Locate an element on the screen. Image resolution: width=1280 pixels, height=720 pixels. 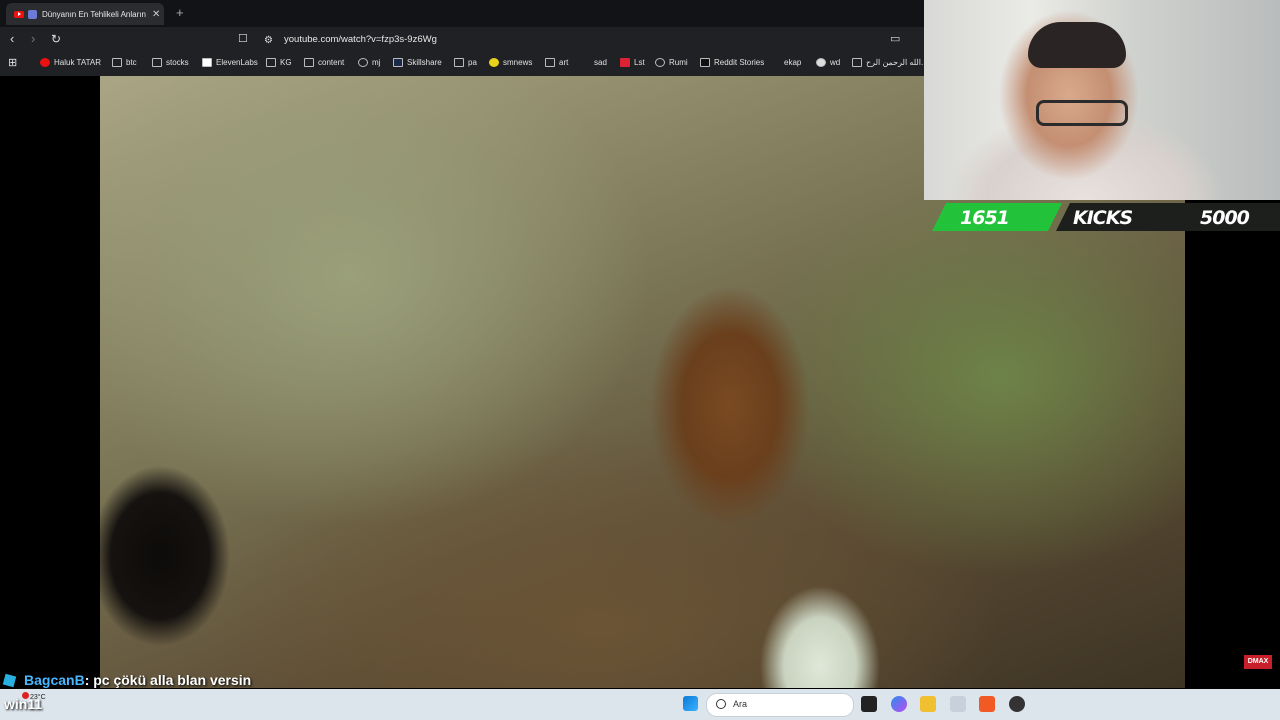
bookmark-folder: pa is located at coordinates (465, 62).